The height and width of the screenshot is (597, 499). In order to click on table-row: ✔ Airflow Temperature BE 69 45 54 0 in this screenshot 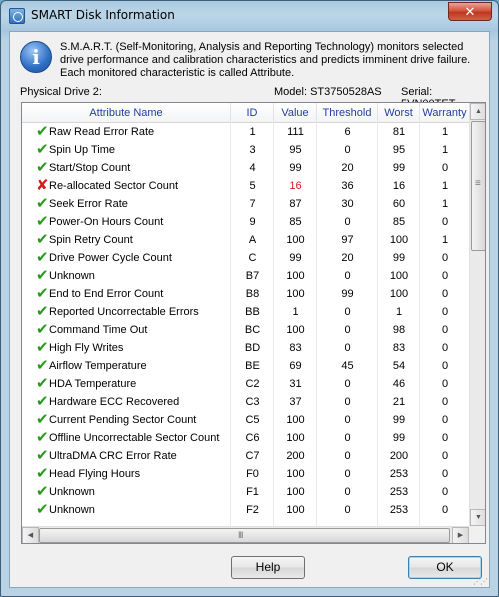, I will do `click(245, 366)`.